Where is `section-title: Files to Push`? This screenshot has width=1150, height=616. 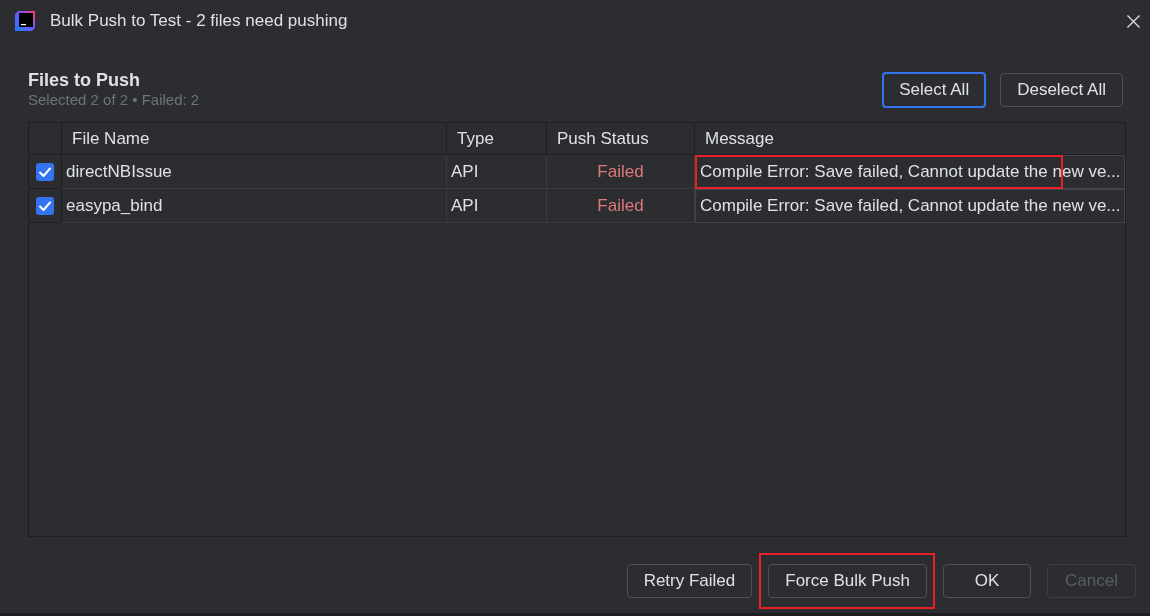
section-title: Files to Push is located at coordinates (85, 80).